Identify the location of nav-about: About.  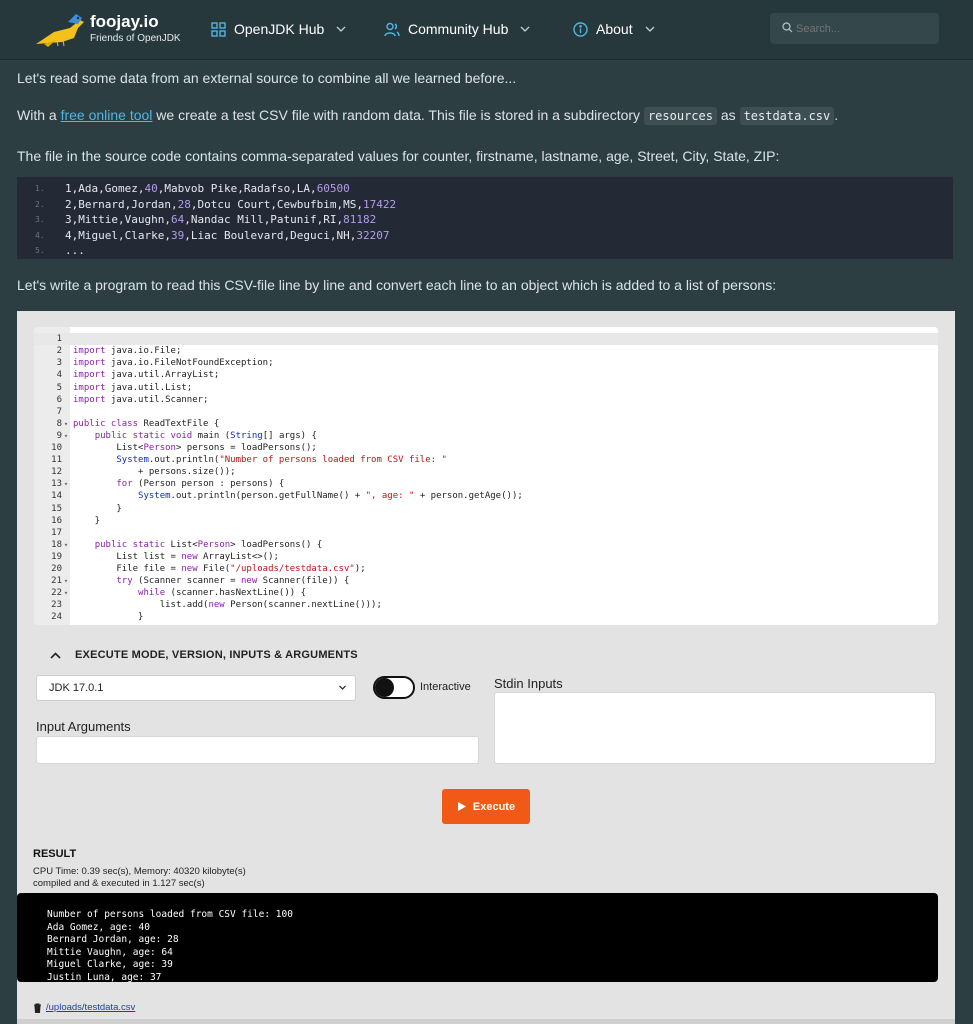
(614, 29).